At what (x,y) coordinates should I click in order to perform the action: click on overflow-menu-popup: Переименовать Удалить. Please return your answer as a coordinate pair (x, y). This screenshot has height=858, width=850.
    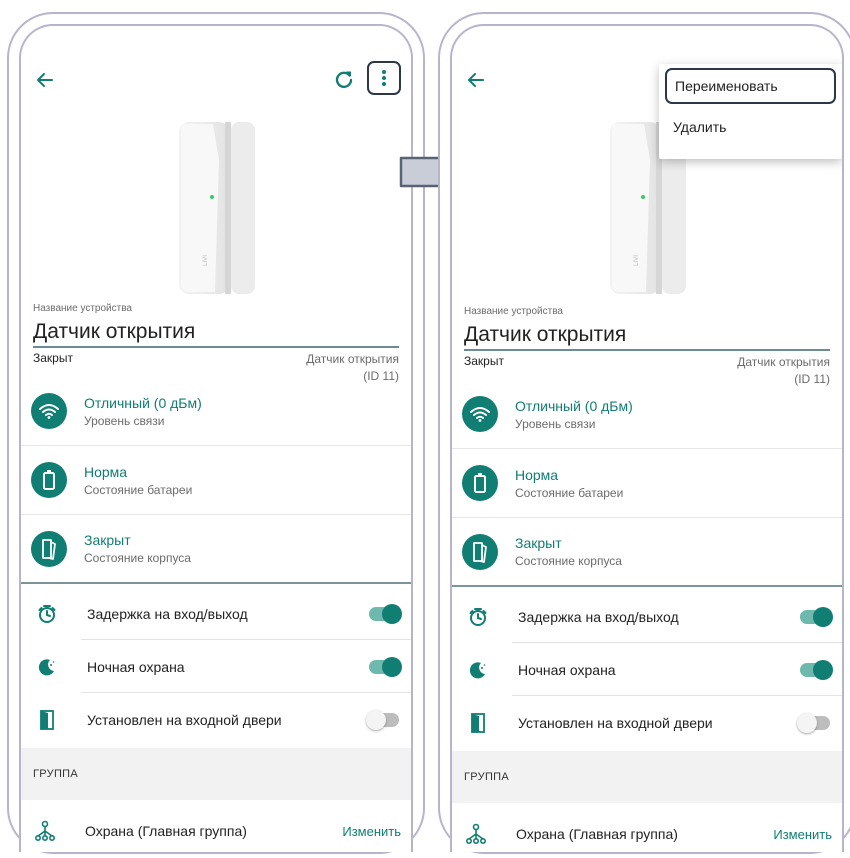
    Looking at the image, I should click on (750, 111).